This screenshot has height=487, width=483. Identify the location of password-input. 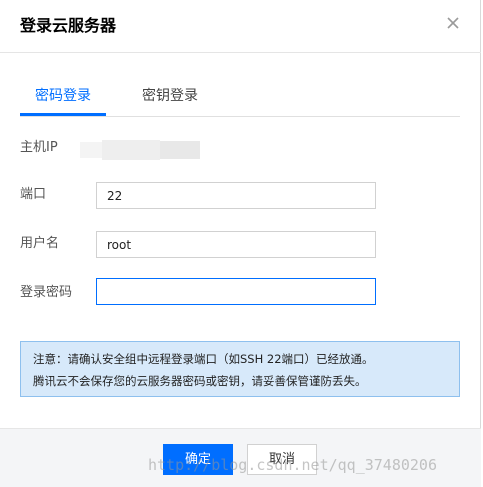
(236, 291).